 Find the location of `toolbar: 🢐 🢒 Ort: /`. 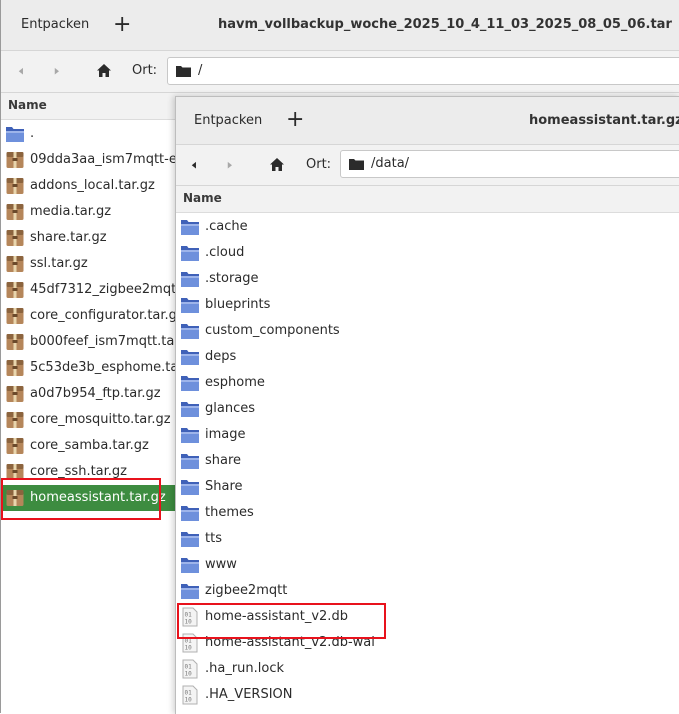

toolbar: 🢐 🢒 Ort: / is located at coordinates (340, 72).